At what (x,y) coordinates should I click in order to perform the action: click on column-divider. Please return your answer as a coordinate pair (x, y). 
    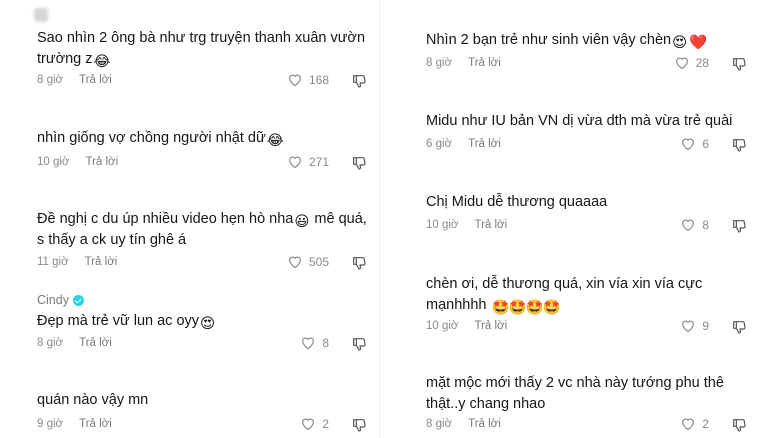
    Looking at the image, I should click on (379, 219).